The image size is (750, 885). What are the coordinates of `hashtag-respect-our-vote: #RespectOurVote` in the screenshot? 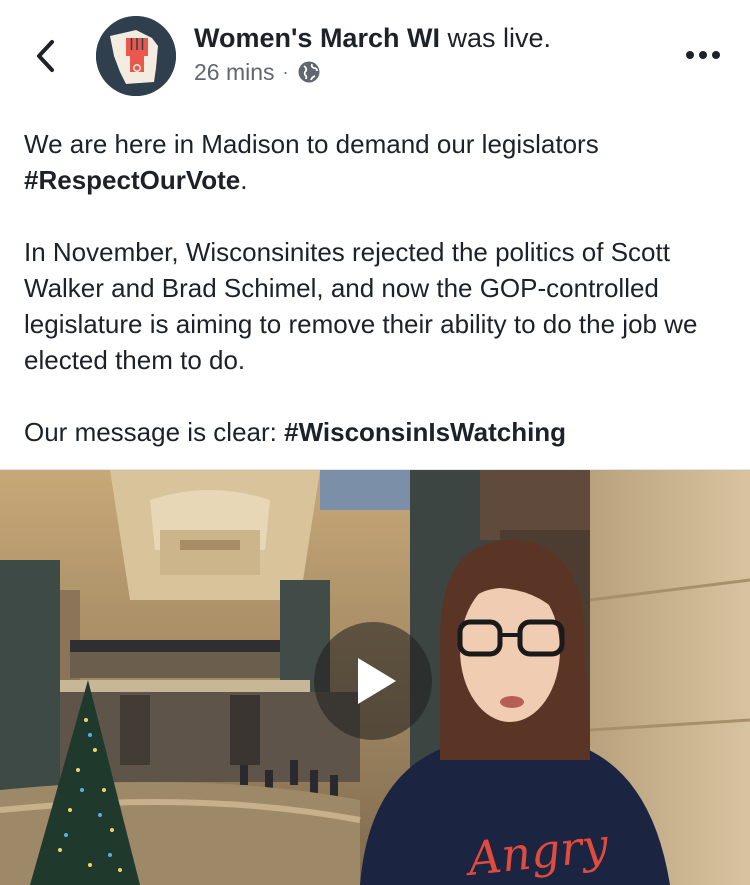 It's located at (132, 180).